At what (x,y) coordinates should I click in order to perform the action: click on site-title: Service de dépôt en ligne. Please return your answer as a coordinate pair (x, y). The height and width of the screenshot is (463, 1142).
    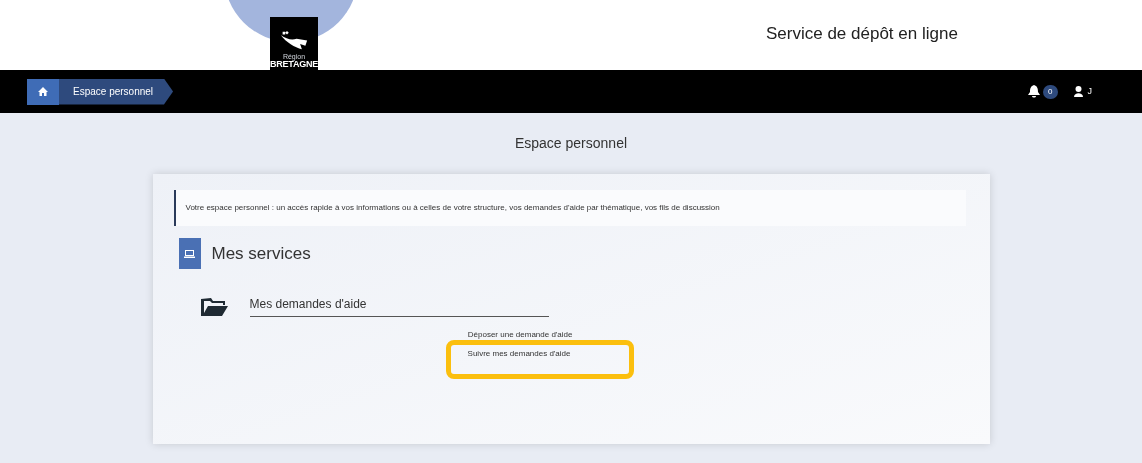
    Looking at the image, I should click on (862, 34).